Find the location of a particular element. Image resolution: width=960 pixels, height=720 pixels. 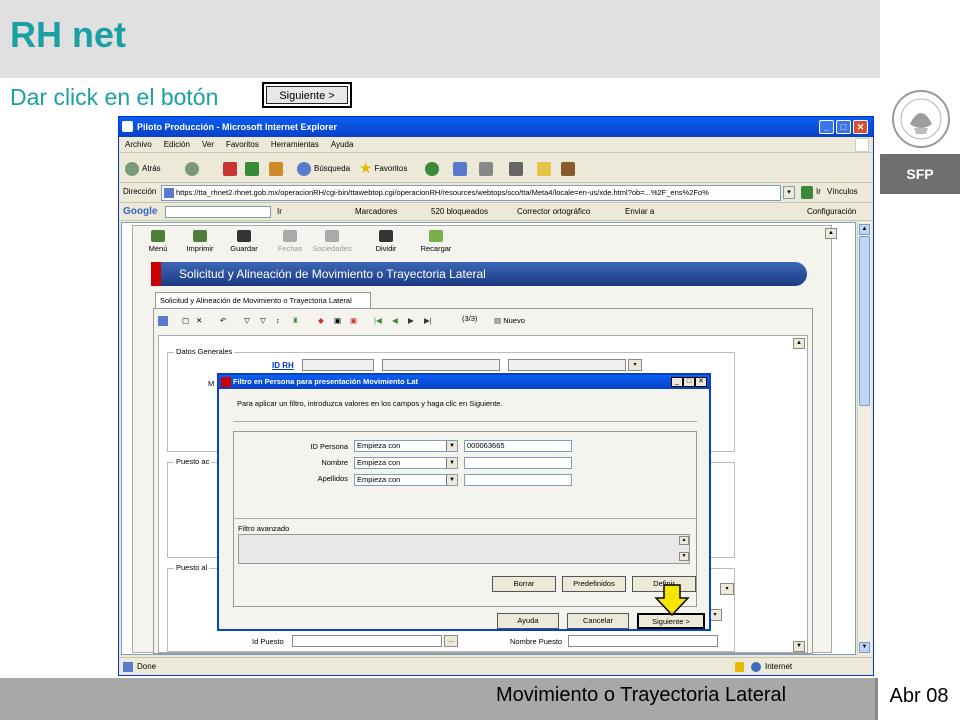

operator-select-nombre: Empieza con ▼ is located at coordinates (406, 463).